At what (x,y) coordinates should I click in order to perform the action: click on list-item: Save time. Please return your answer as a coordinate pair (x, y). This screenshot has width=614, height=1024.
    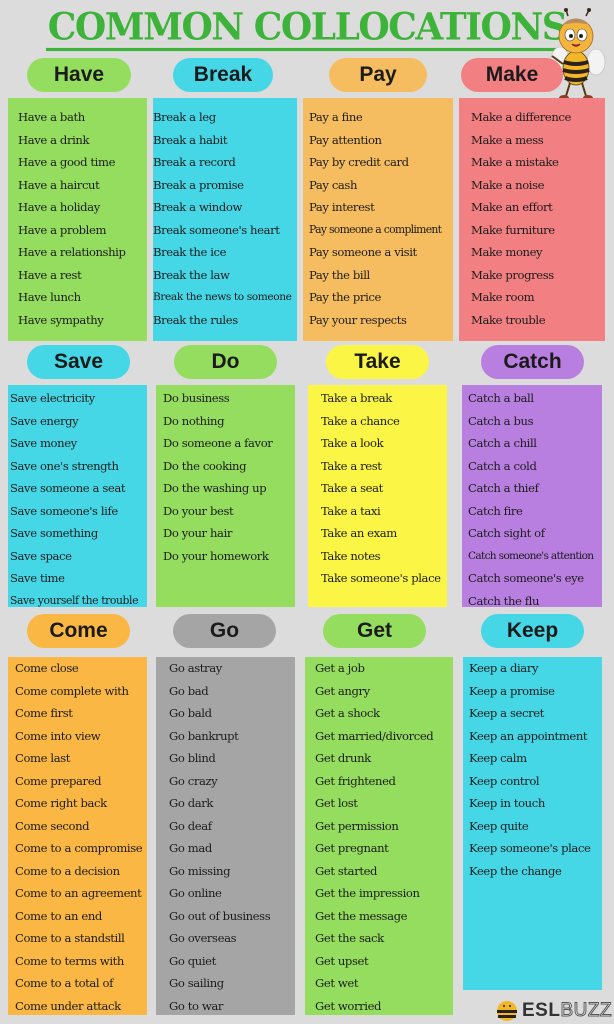
    Looking at the image, I should click on (37, 578).